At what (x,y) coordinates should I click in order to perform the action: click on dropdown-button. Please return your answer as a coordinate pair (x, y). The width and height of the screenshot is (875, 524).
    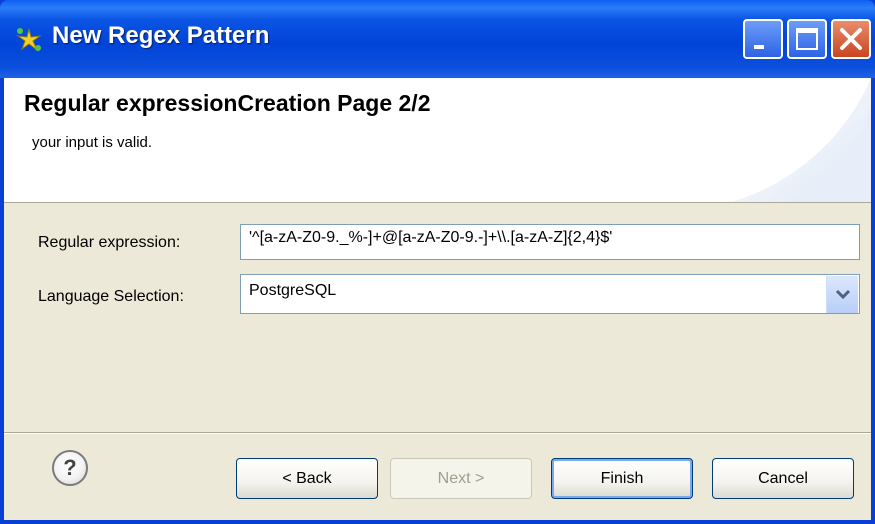
    Looking at the image, I should click on (842, 294).